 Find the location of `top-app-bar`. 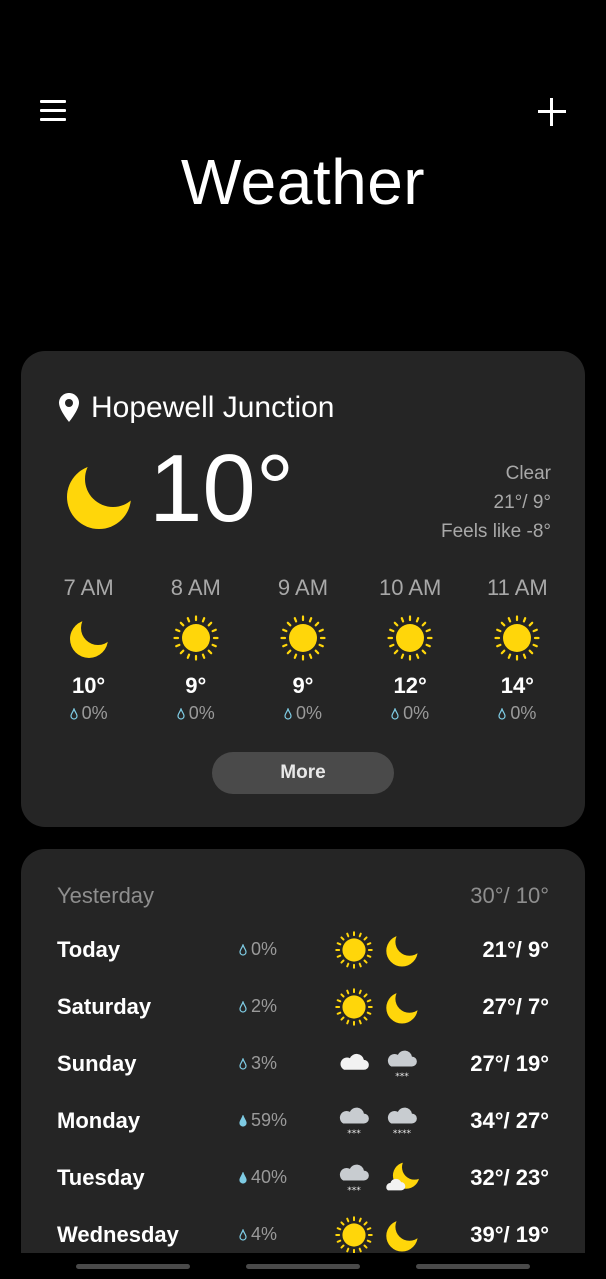

top-app-bar is located at coordinates (303, 63).